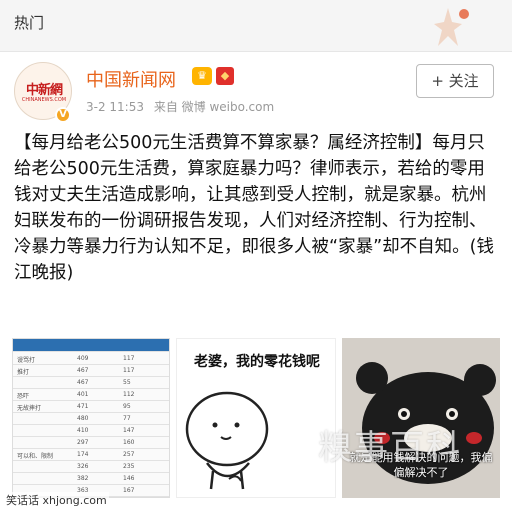 This screenshot has height=512, width=512. What do you see at coordinates (83, 358) in the screenshot?
I see `table-cell: 409` at bounding box center [83, 358].